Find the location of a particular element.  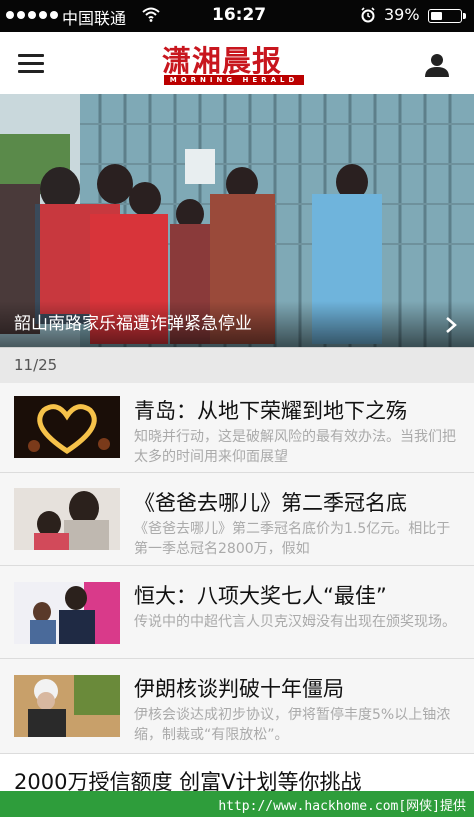

watermark-bar: http://www.hackhome.com[网侠]提供 is located at coordinates (237, 804).